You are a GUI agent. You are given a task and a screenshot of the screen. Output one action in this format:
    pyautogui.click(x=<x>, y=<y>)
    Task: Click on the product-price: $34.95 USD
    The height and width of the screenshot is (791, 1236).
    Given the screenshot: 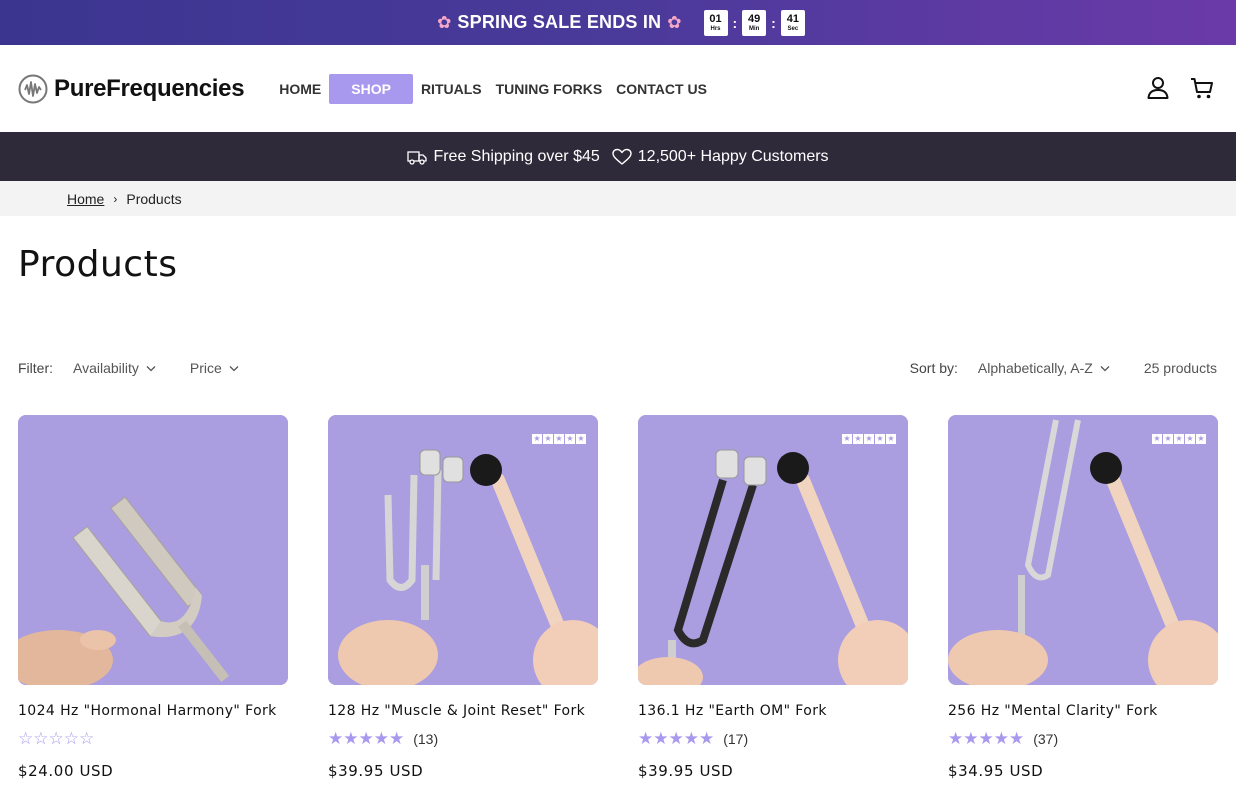 What is the action you would take?
    pyautogui.click(x=996, y=771)
    